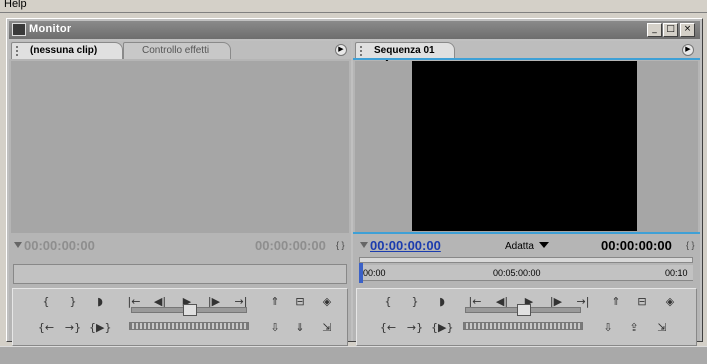 This screenshot has height=364, width=707. What do you see at coordinates (64, 50) in the screenshot?
I see `tab-no-clip-label: (nessuna clip)` at bounding box center [64, 50].